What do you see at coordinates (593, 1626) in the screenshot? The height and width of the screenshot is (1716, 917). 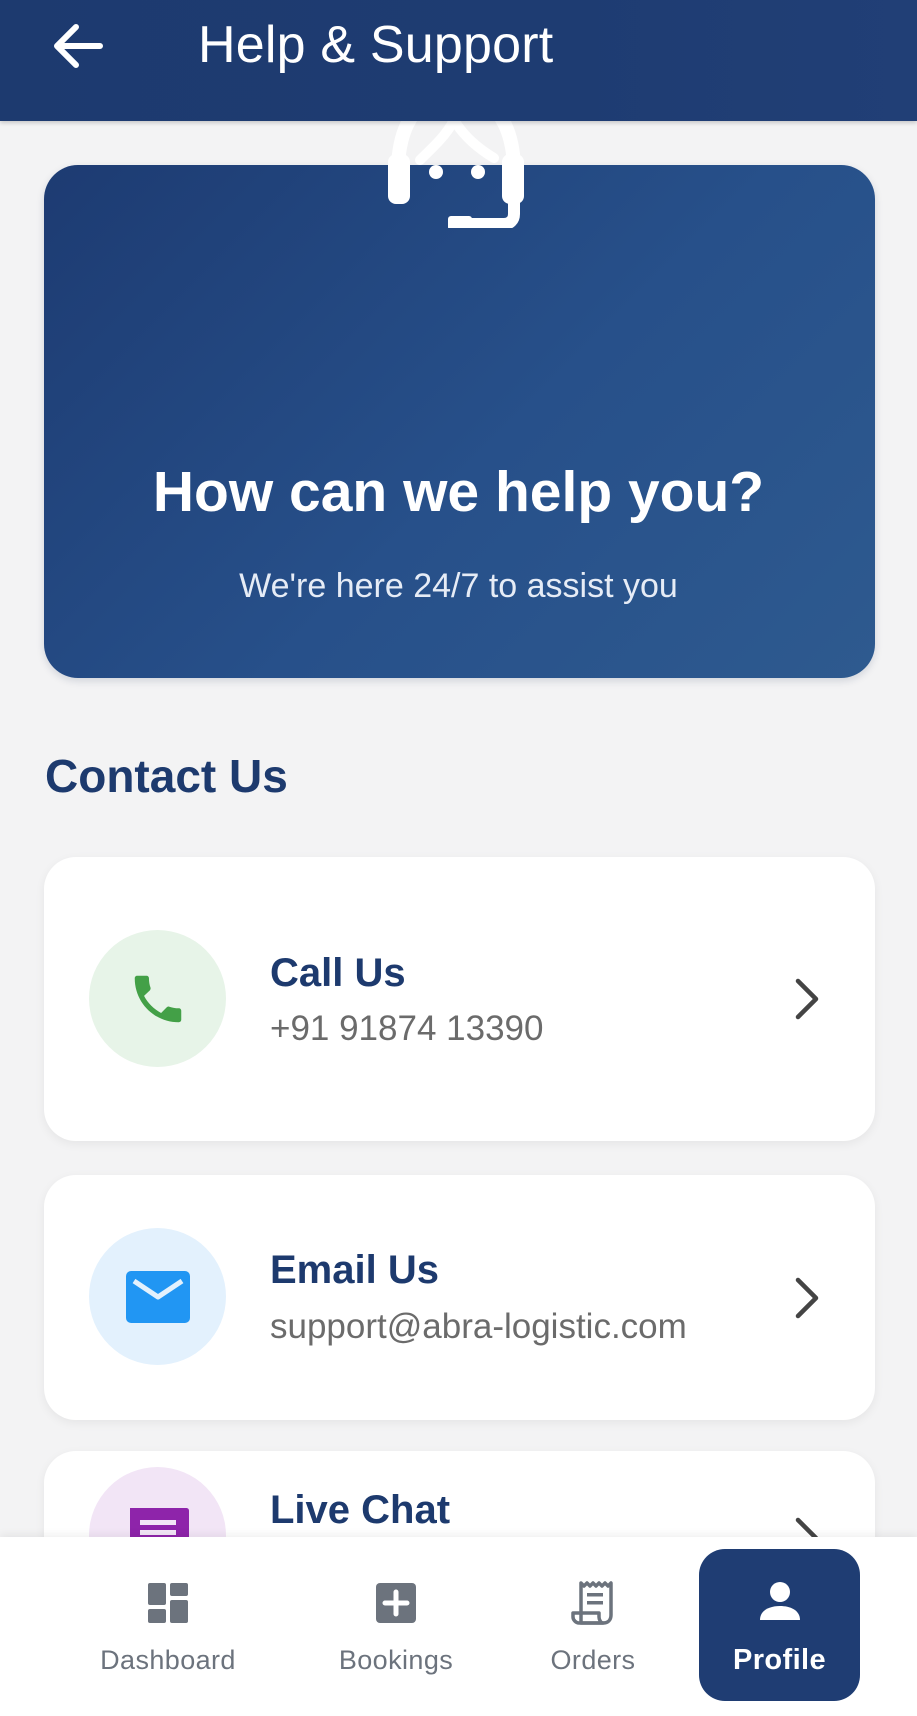 I see `nav-orders: Orders` at bounding box center [593, 1626].